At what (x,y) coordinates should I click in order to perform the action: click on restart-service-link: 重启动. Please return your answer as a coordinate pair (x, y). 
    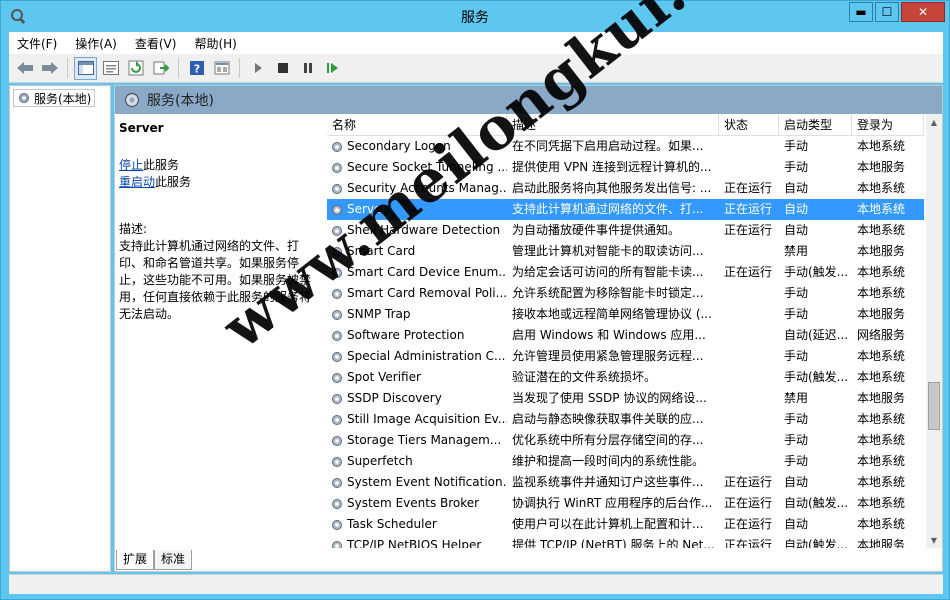
    Looking at the image, I should click on (137, 182).